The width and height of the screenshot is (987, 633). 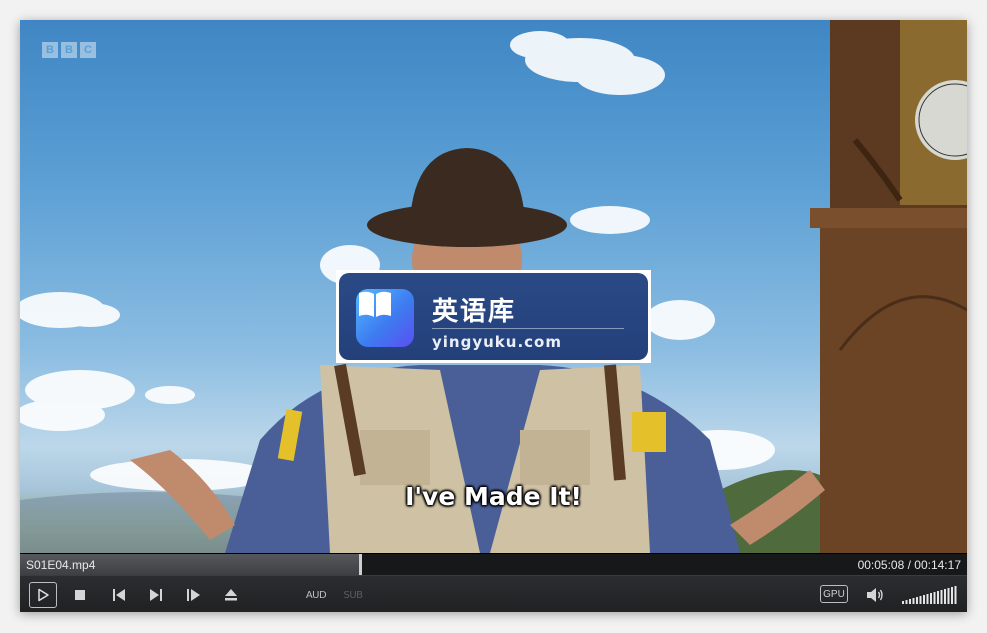 I want to click on eject-icon, so click(x=231, y=595).